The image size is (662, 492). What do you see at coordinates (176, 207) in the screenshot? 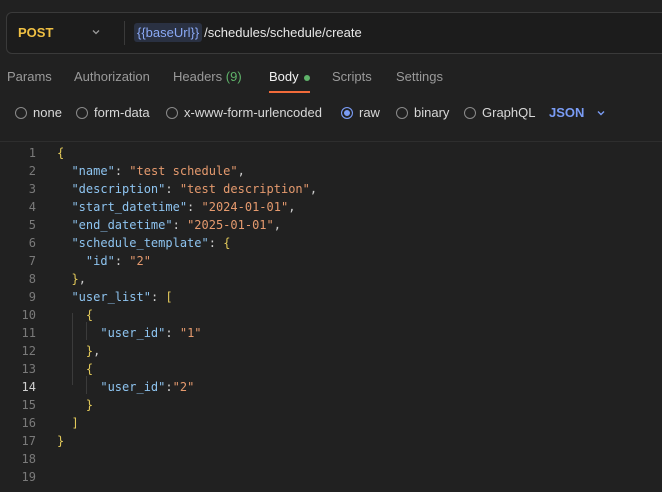
I see `code-line: "start_datetime": "2024-01-01",` at bounding box center [176, 207].